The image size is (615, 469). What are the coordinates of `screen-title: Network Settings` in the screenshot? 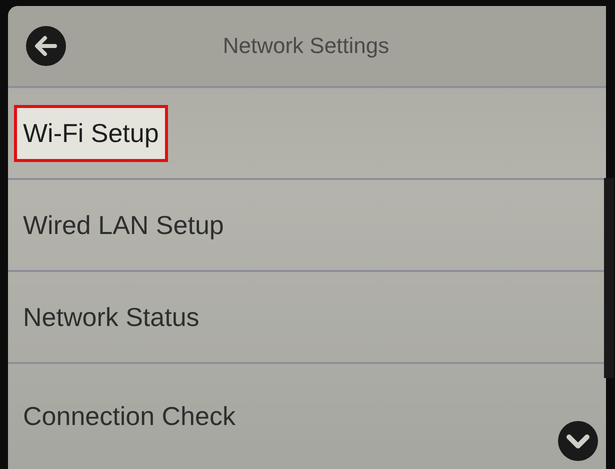 It's located at (306, 46).